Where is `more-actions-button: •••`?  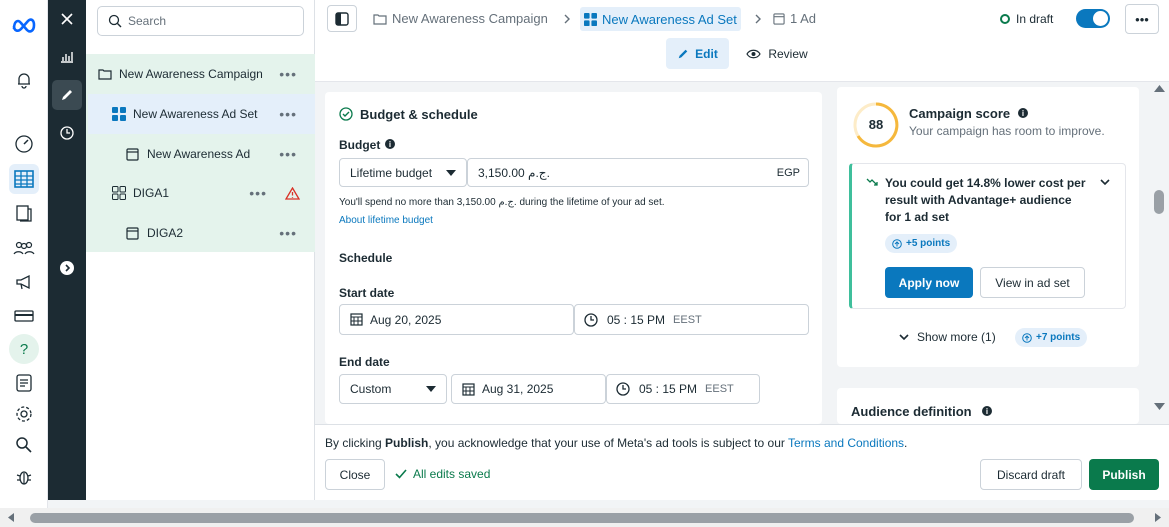
more-actions-button: ••• is located at coordinates (1142, 19).